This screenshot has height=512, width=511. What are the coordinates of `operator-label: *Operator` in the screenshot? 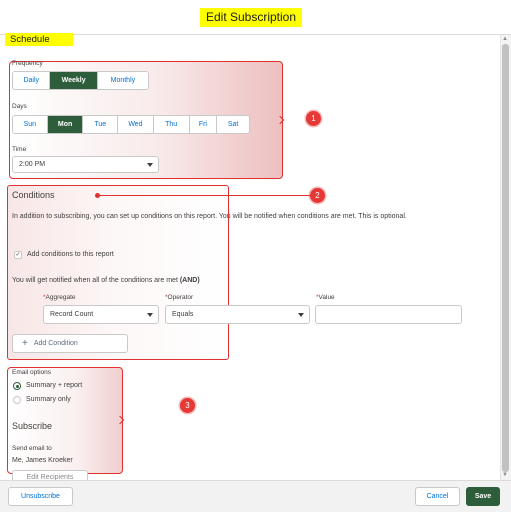 It's located at (179, 297).